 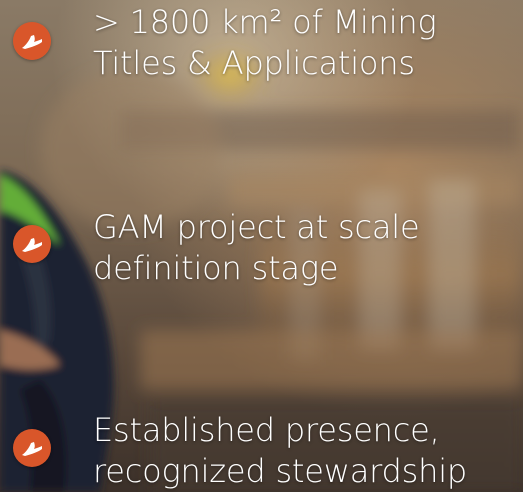 What do you see at coordinates (256, 248) in the screenshot?
I see `bullet-text: GAM project at scale definition stage` at bounding box center [256, 248].